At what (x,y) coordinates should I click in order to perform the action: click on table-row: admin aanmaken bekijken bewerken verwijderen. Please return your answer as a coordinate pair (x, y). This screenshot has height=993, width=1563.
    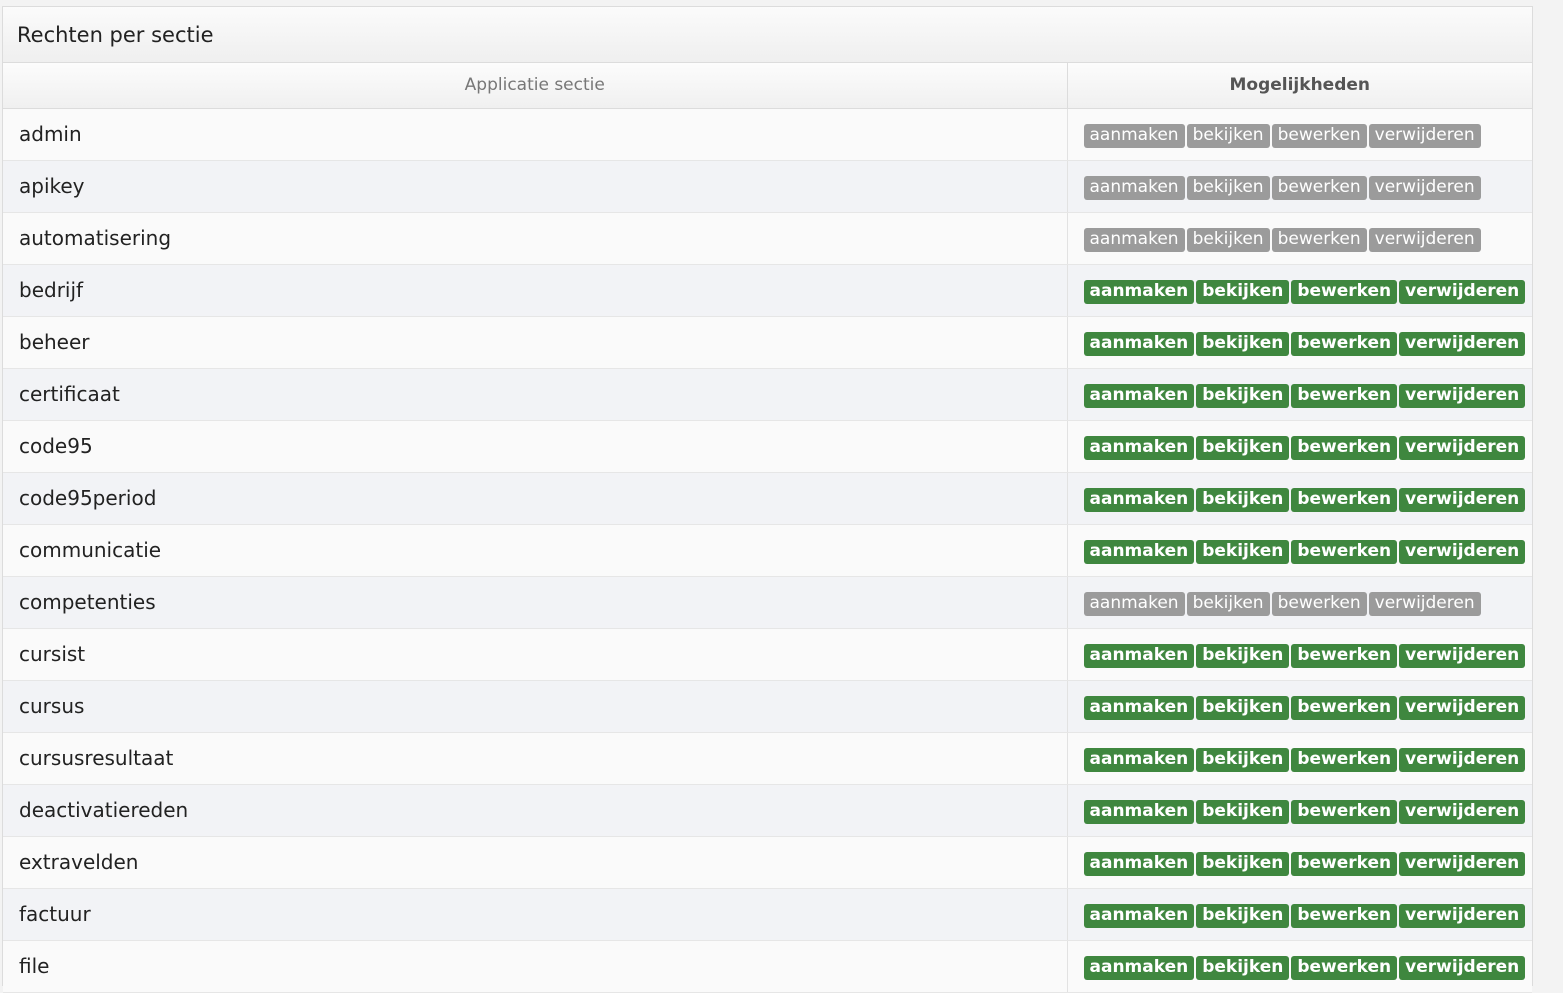
    Looking at the image, I should click on (767, 134).